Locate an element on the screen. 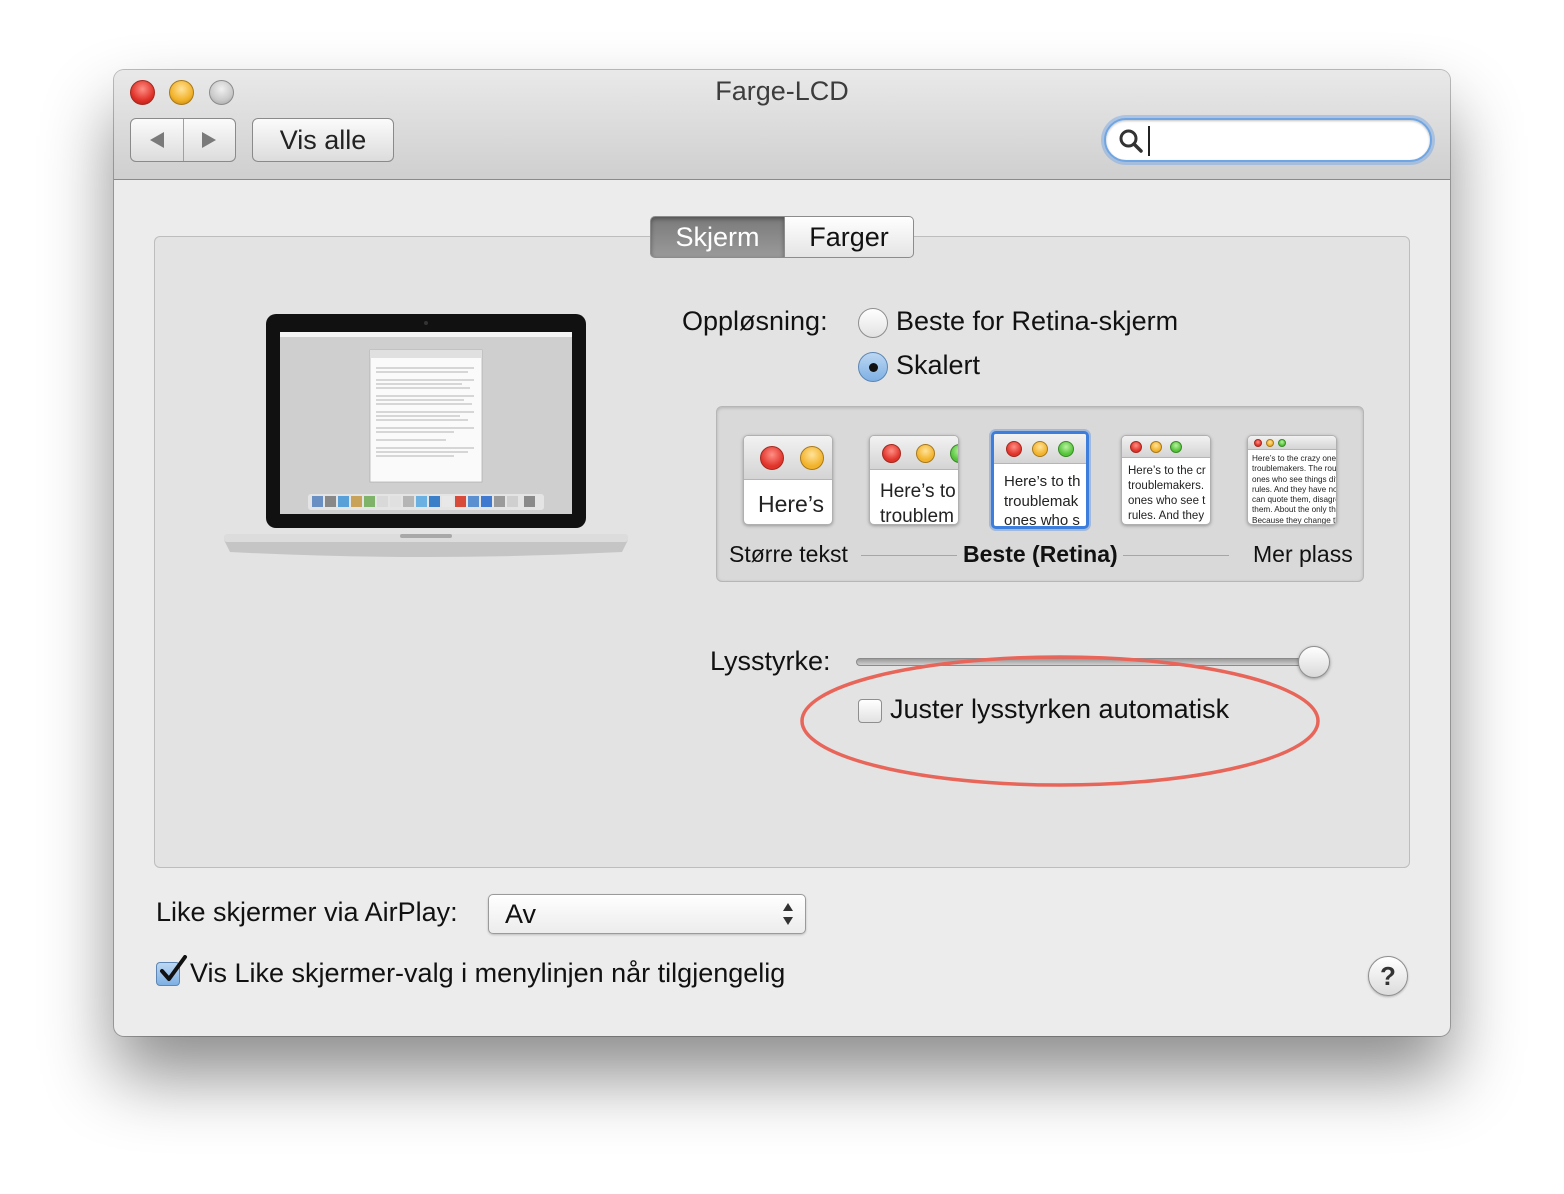 Image resolution: width=1564 pixels, height=1194 pixels. auto-brightness-label: Juster lysstyrken automatisk is located at coordinates (1059, 709).